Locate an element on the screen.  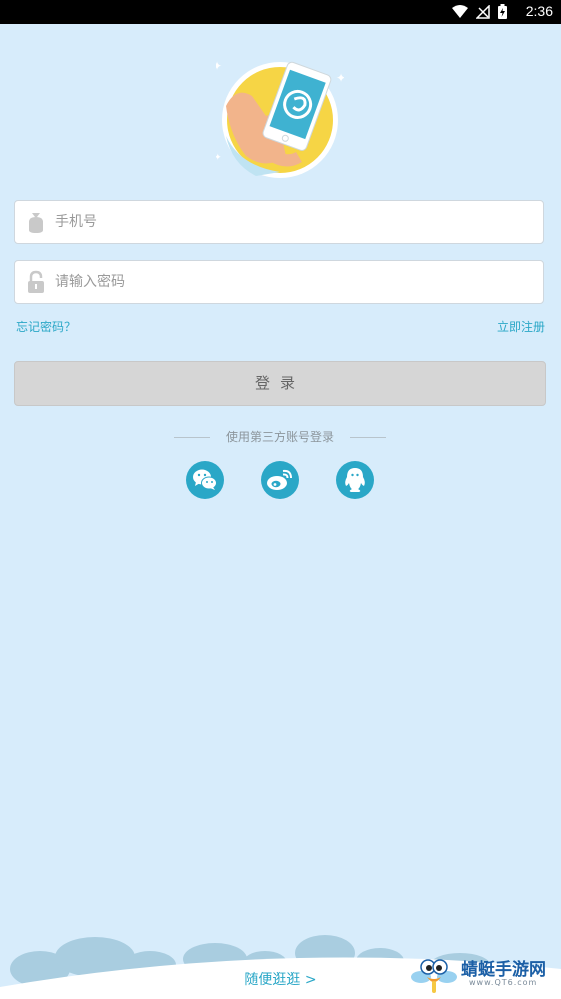
password-input is located at coordinates (295, 282).